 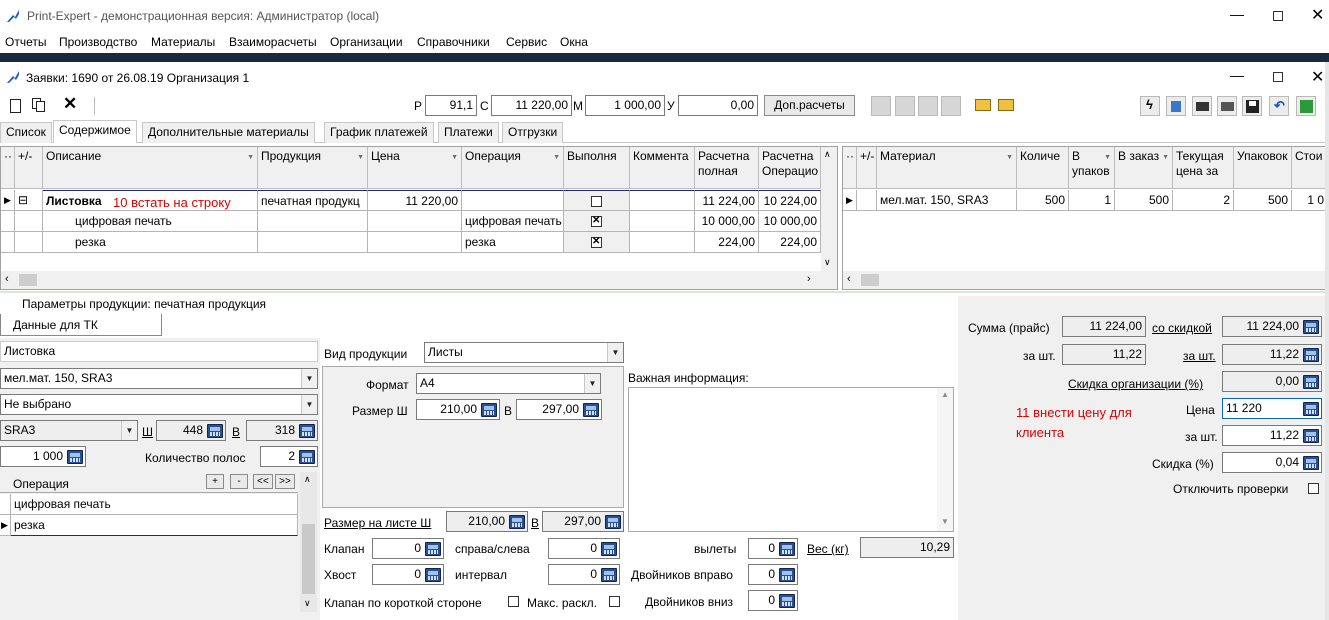 What do you see at coordinates (583, 521) in the screenshot?
I see `sheet-h-field: 297,00` at bounding box center [583, 521].